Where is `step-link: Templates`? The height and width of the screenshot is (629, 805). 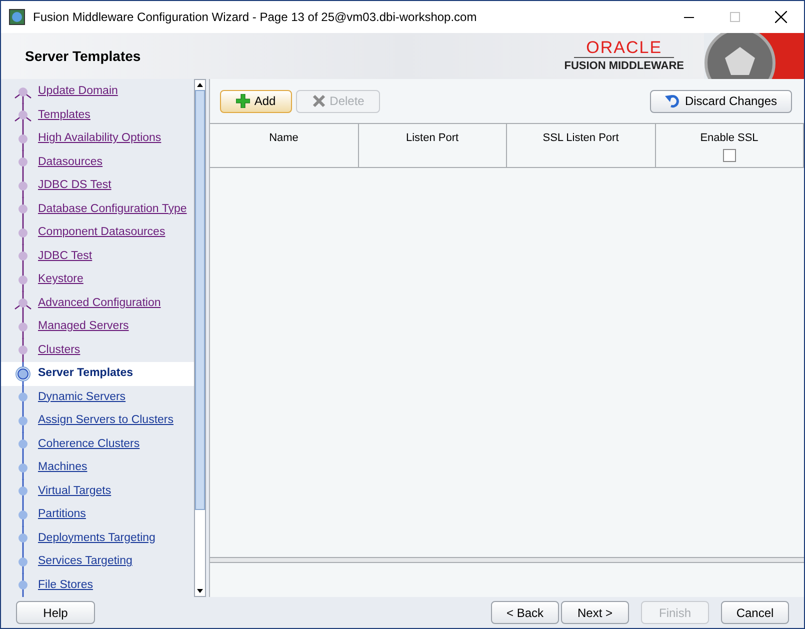
step-link: Templates is located at coordinates (64, 115).